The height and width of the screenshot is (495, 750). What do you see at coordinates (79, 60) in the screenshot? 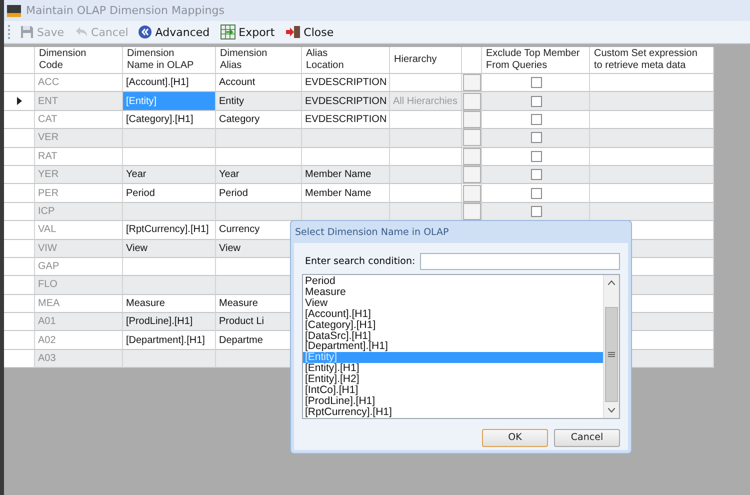
I see `column-header: Dimension Code` at bounding box center [79, 60].